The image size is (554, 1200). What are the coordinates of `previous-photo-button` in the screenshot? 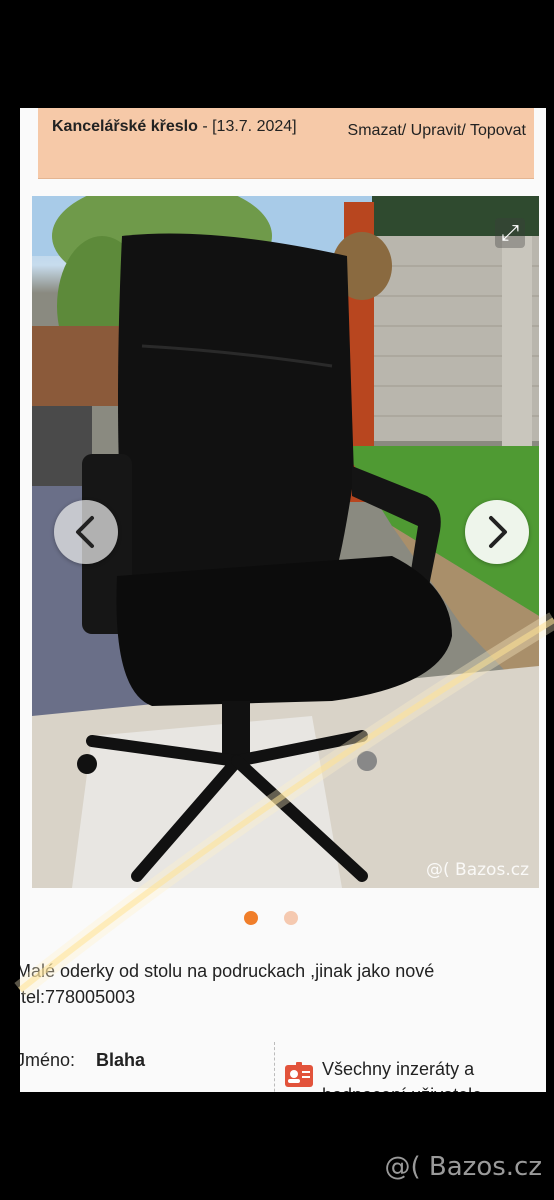 It's located at (86, 532).